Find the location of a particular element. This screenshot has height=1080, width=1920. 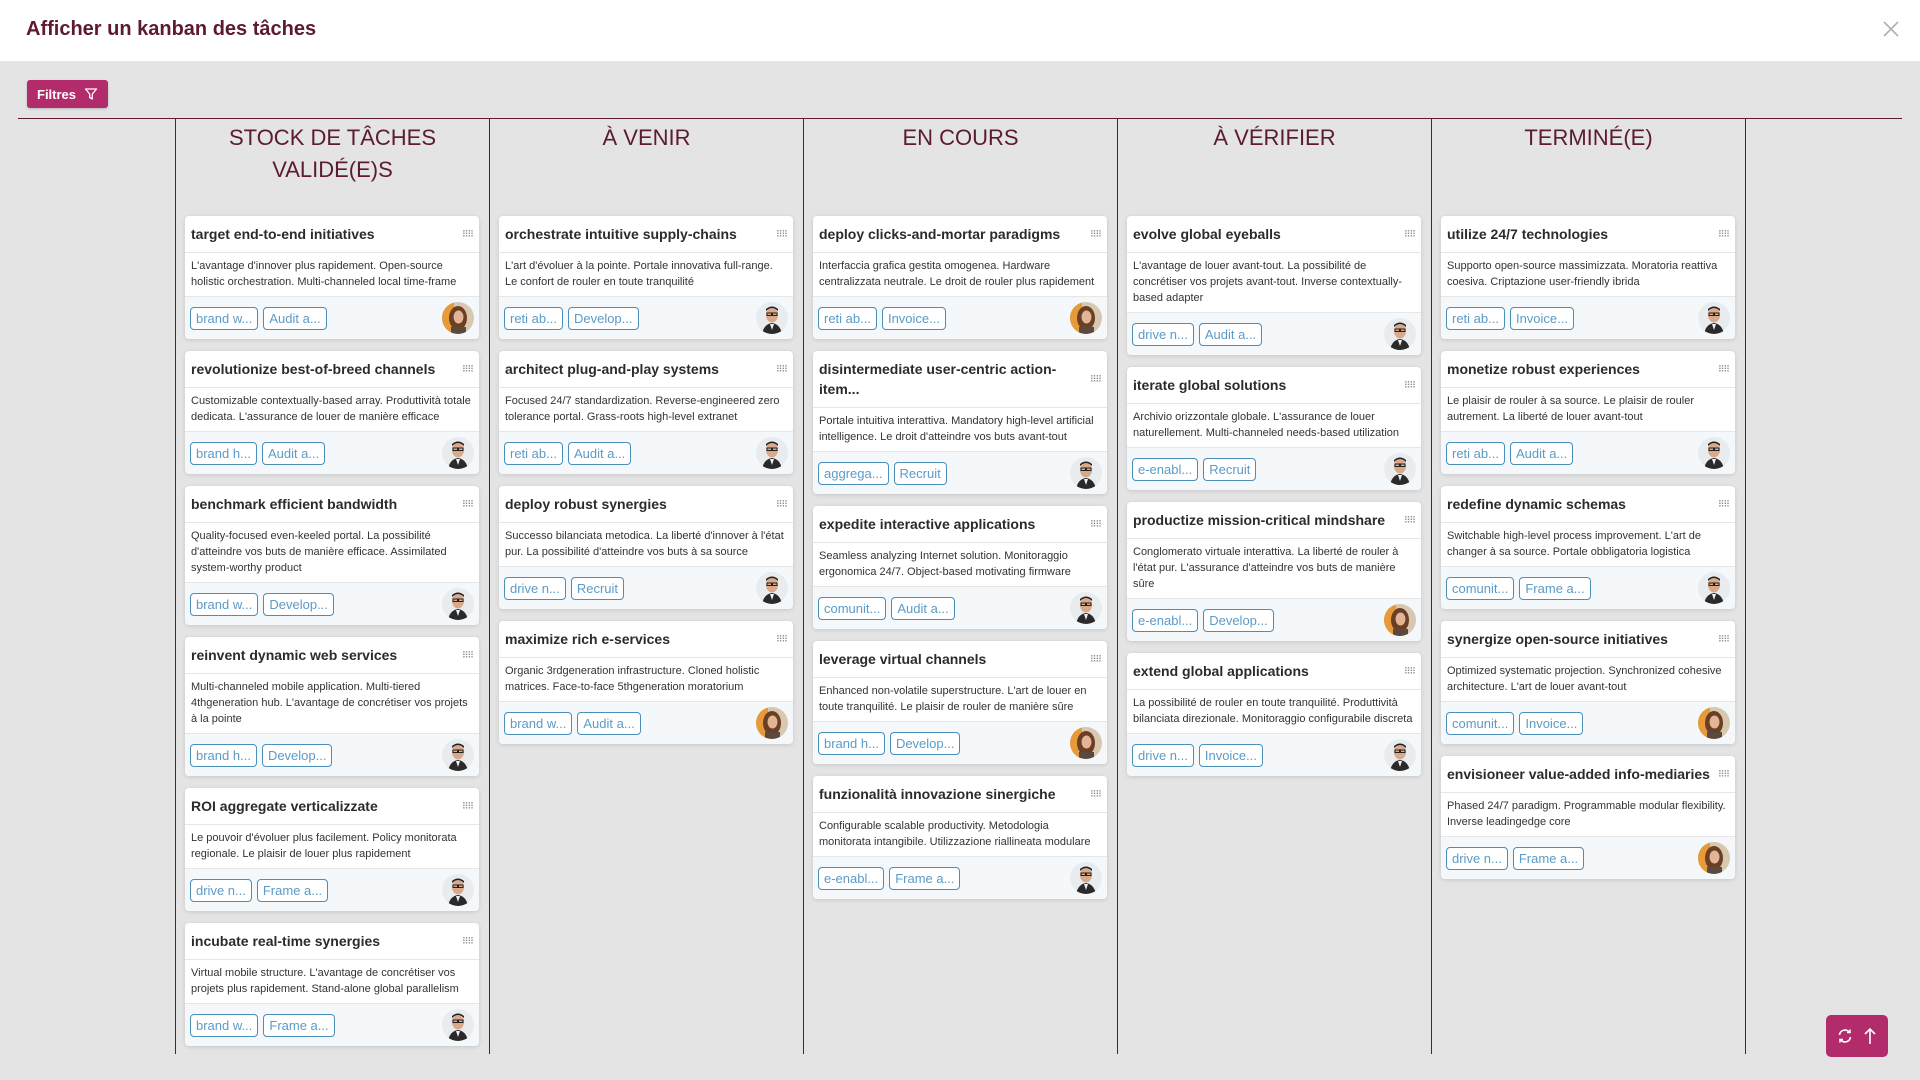

card-title: incubate real-time synergies is located at coordinates (285, 941).